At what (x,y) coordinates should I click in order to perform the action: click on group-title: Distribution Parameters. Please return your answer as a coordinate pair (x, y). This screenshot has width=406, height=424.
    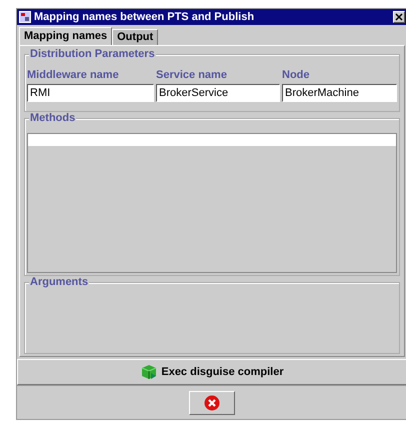
    Looking at the image, I should click on (92, 54).